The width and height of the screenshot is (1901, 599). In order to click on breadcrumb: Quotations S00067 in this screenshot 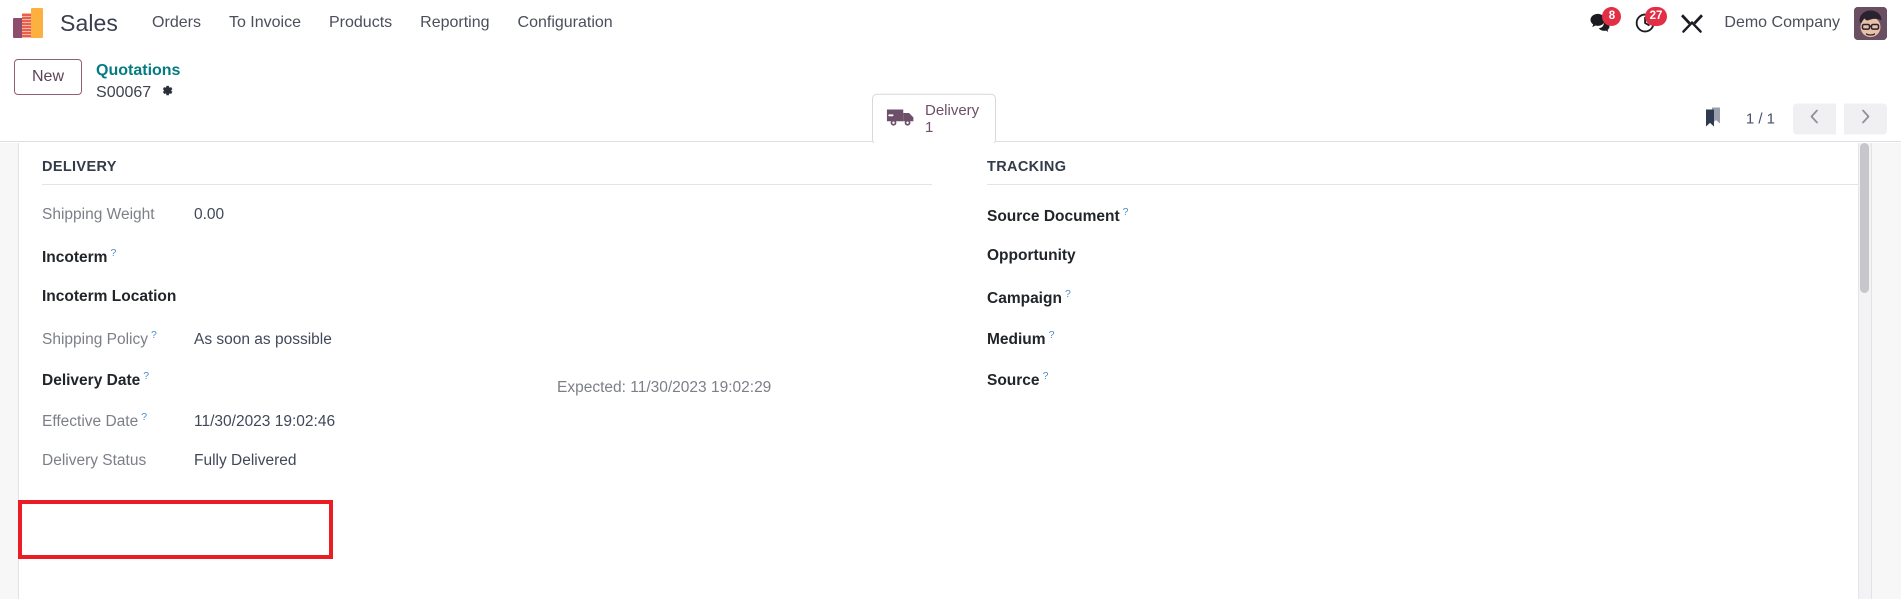, I will do `click(138, 81)`.